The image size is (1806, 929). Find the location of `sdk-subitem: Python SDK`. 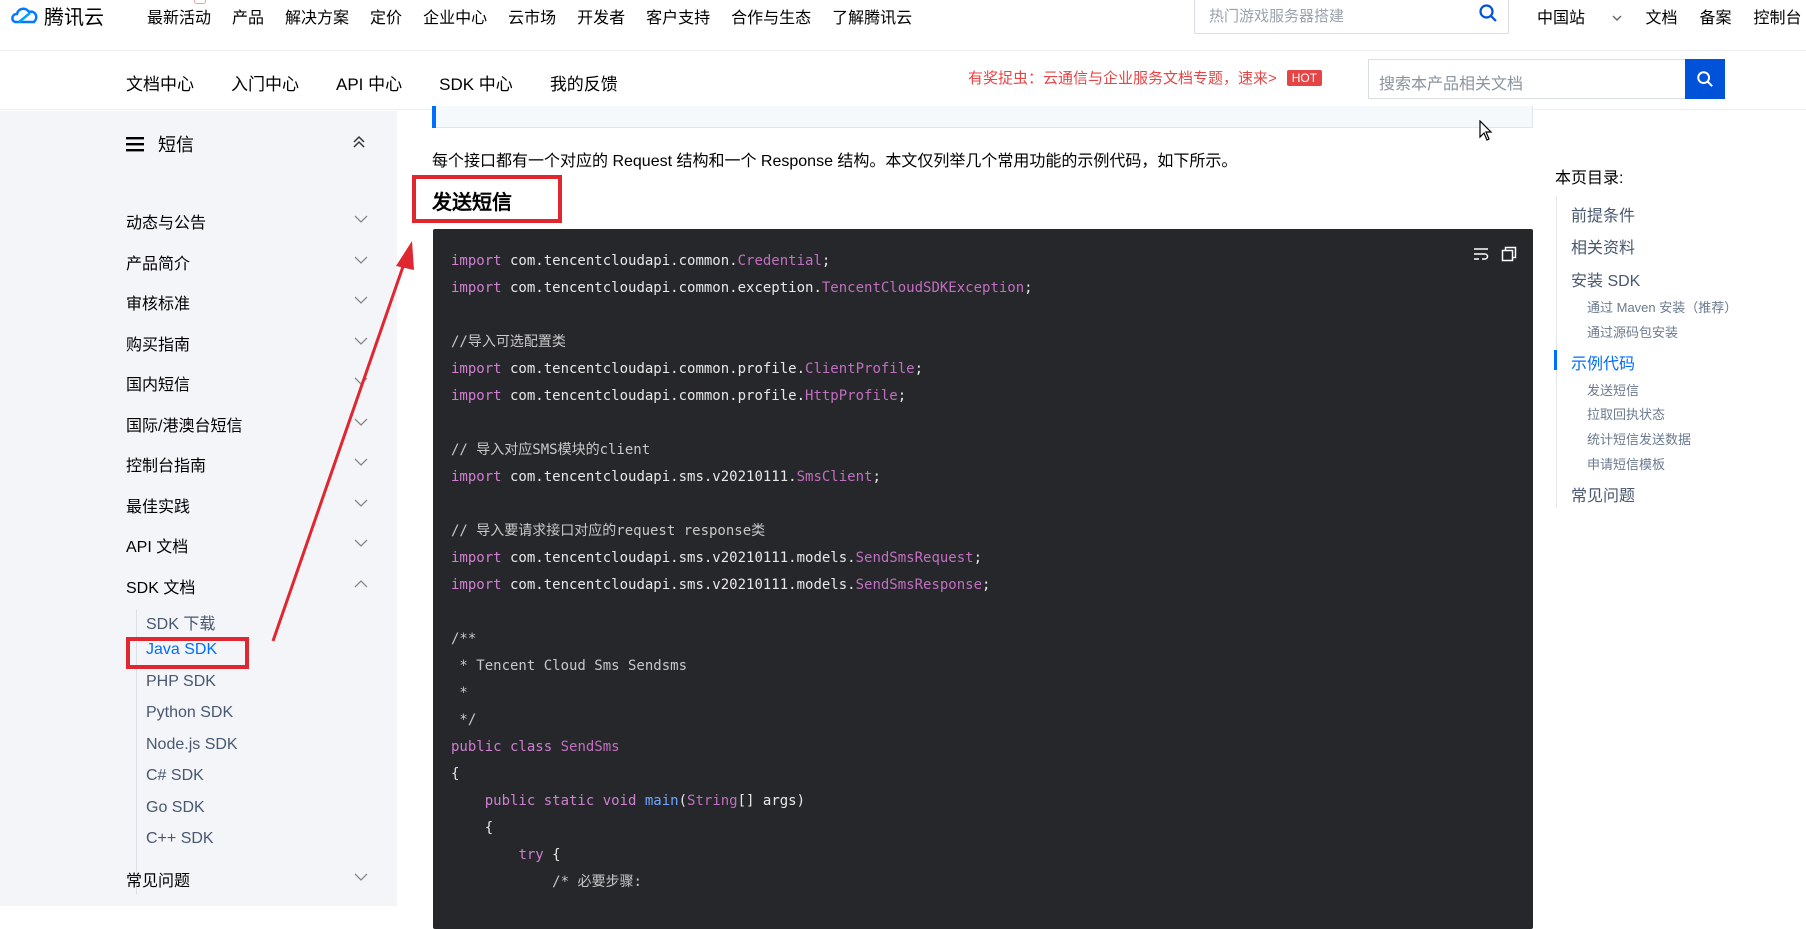

sdk-subitem: Python SDK is located at coordinates (189, 713).